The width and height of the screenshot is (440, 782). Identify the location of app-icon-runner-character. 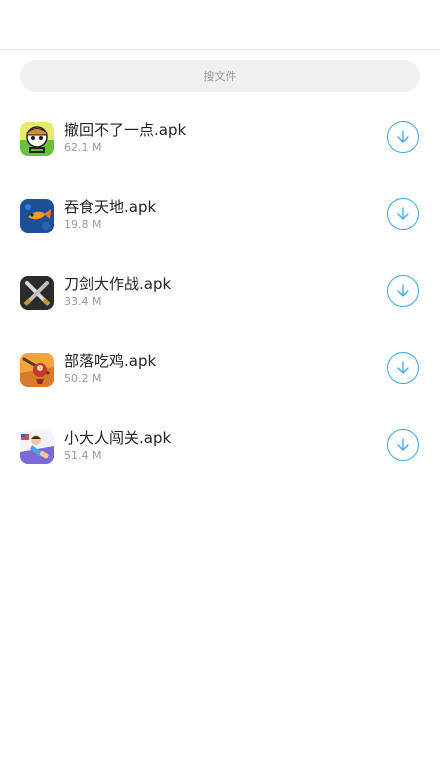
(37, 447).